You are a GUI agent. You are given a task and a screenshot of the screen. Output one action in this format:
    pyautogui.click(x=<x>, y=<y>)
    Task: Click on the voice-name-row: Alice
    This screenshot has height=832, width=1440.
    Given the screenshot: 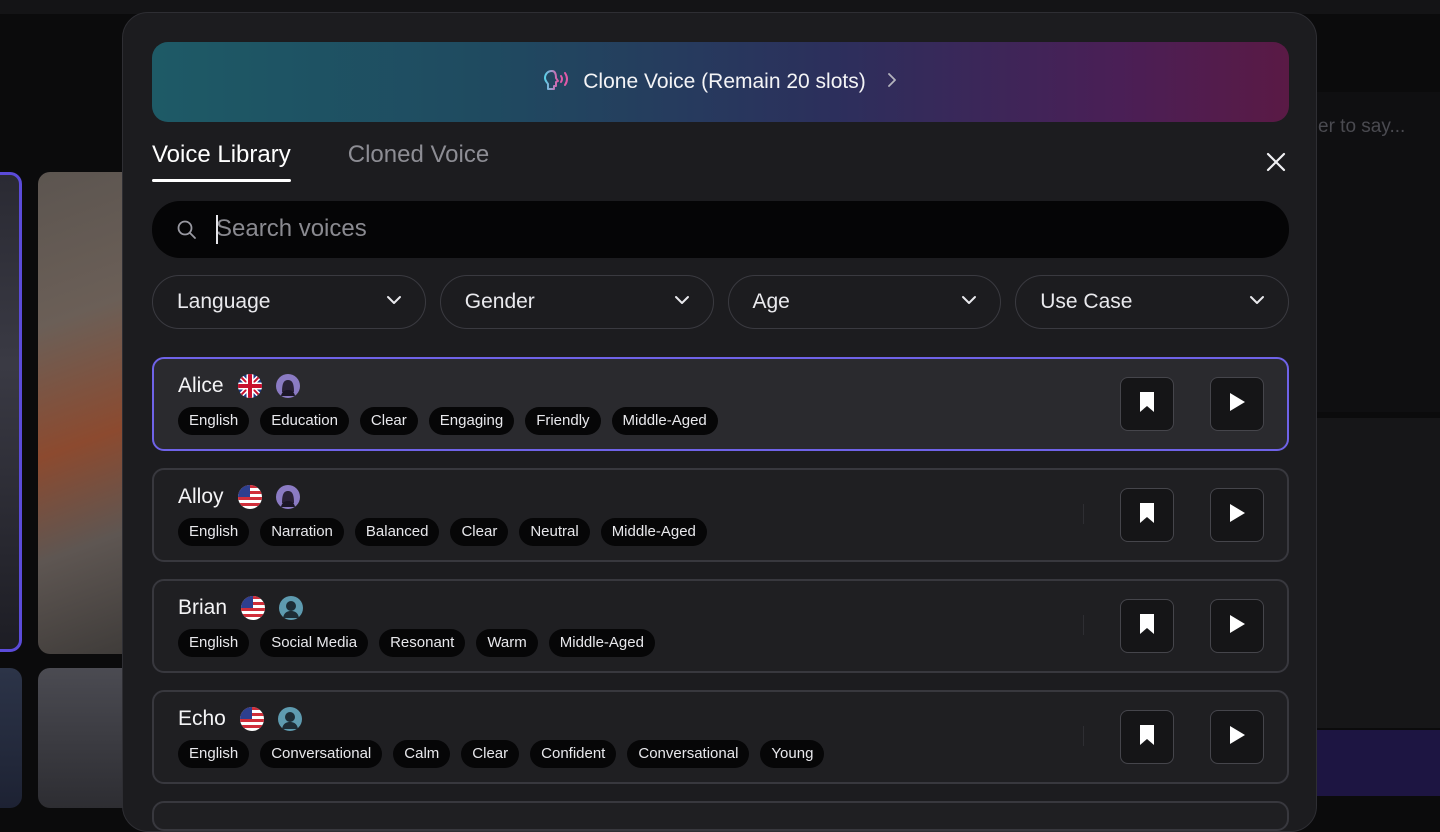 What is the action you would take?
    pyautogui.click(x=239, y=386)
    